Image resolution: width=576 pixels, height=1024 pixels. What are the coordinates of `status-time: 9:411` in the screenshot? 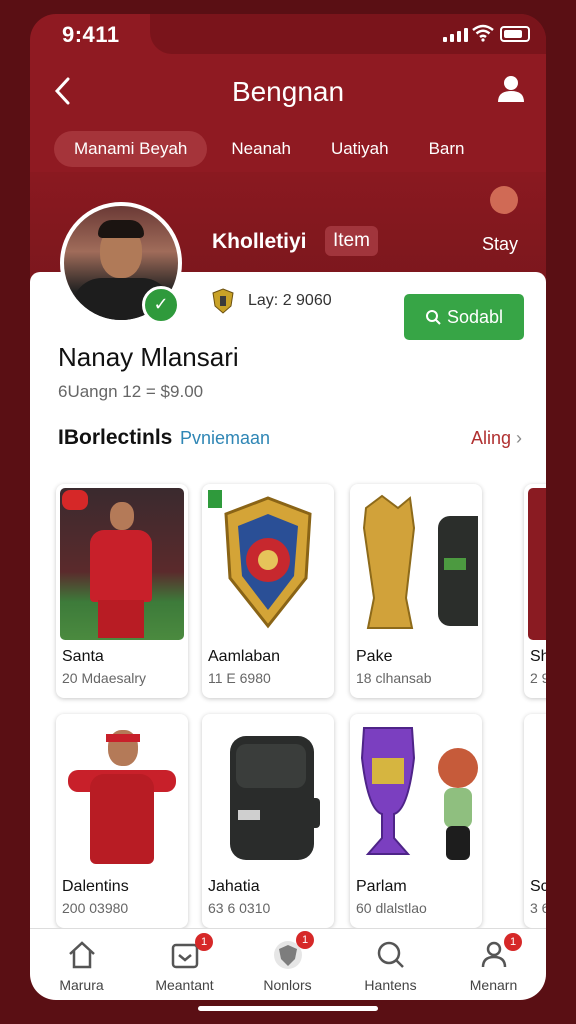 It's located at (91, 34).